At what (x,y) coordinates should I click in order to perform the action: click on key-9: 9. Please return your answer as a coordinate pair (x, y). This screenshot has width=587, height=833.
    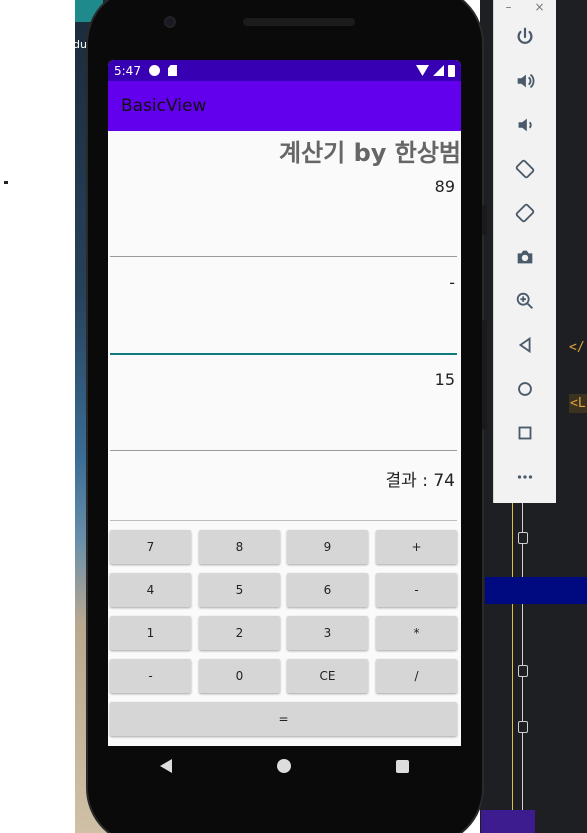
    Looking at the image, I should click on (327, 547).